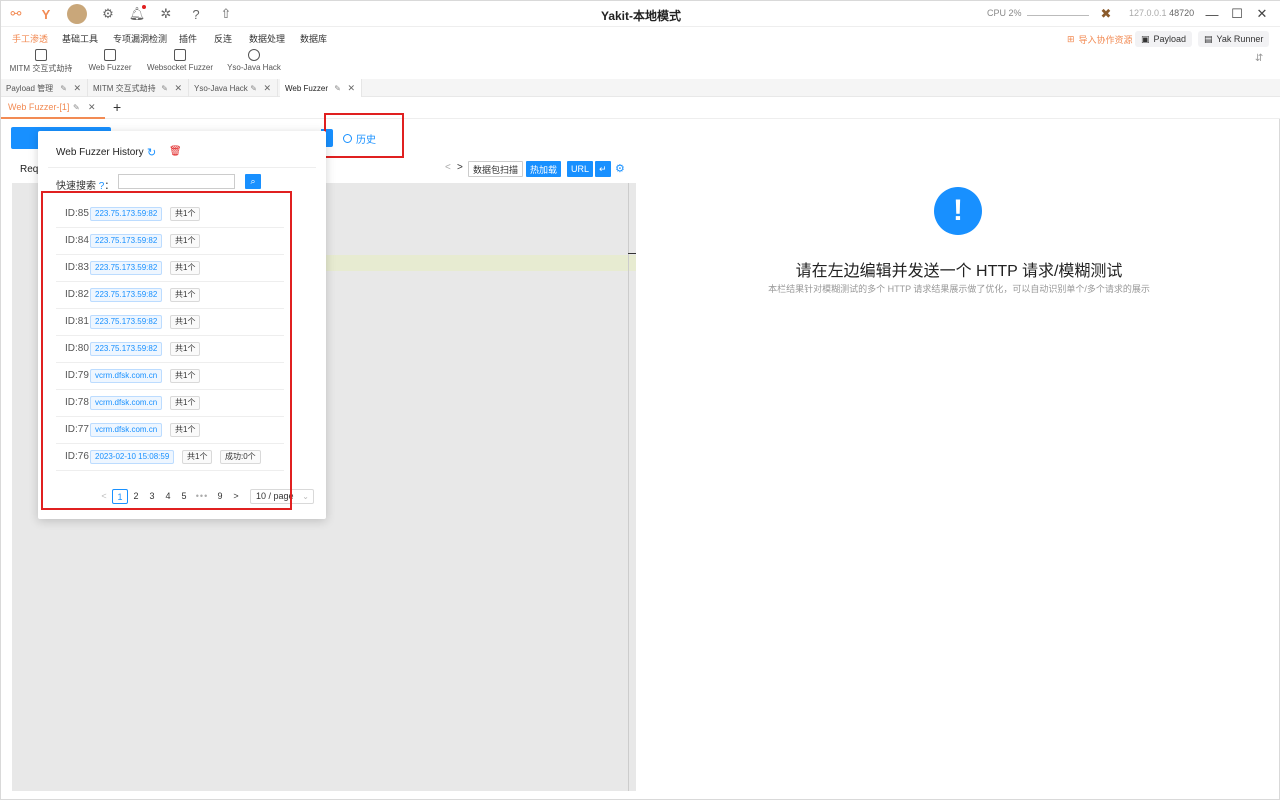 This screenshot has height=800, width=1280. What do you see at coordinates (1105, 39) in the screenshot?
I see `import-resources-label: 导入协作资源` at bounding box center [1105, 39].